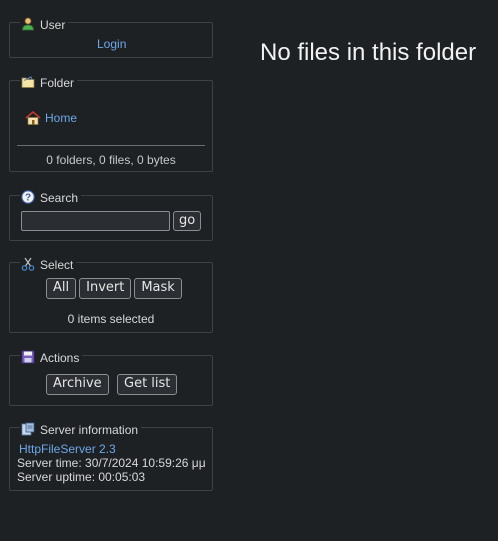 This screenshot has height=541, width=498. Describe the element at coordinates (77, 384) in the screenshot. I see `archive-button: Archive` at that location.